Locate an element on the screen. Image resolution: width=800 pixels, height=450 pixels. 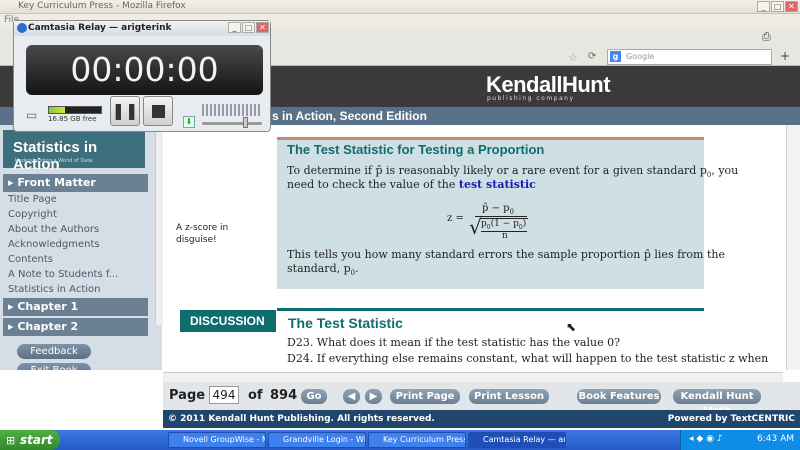
page-number-input: 494 is located at coordinates (224, 395).